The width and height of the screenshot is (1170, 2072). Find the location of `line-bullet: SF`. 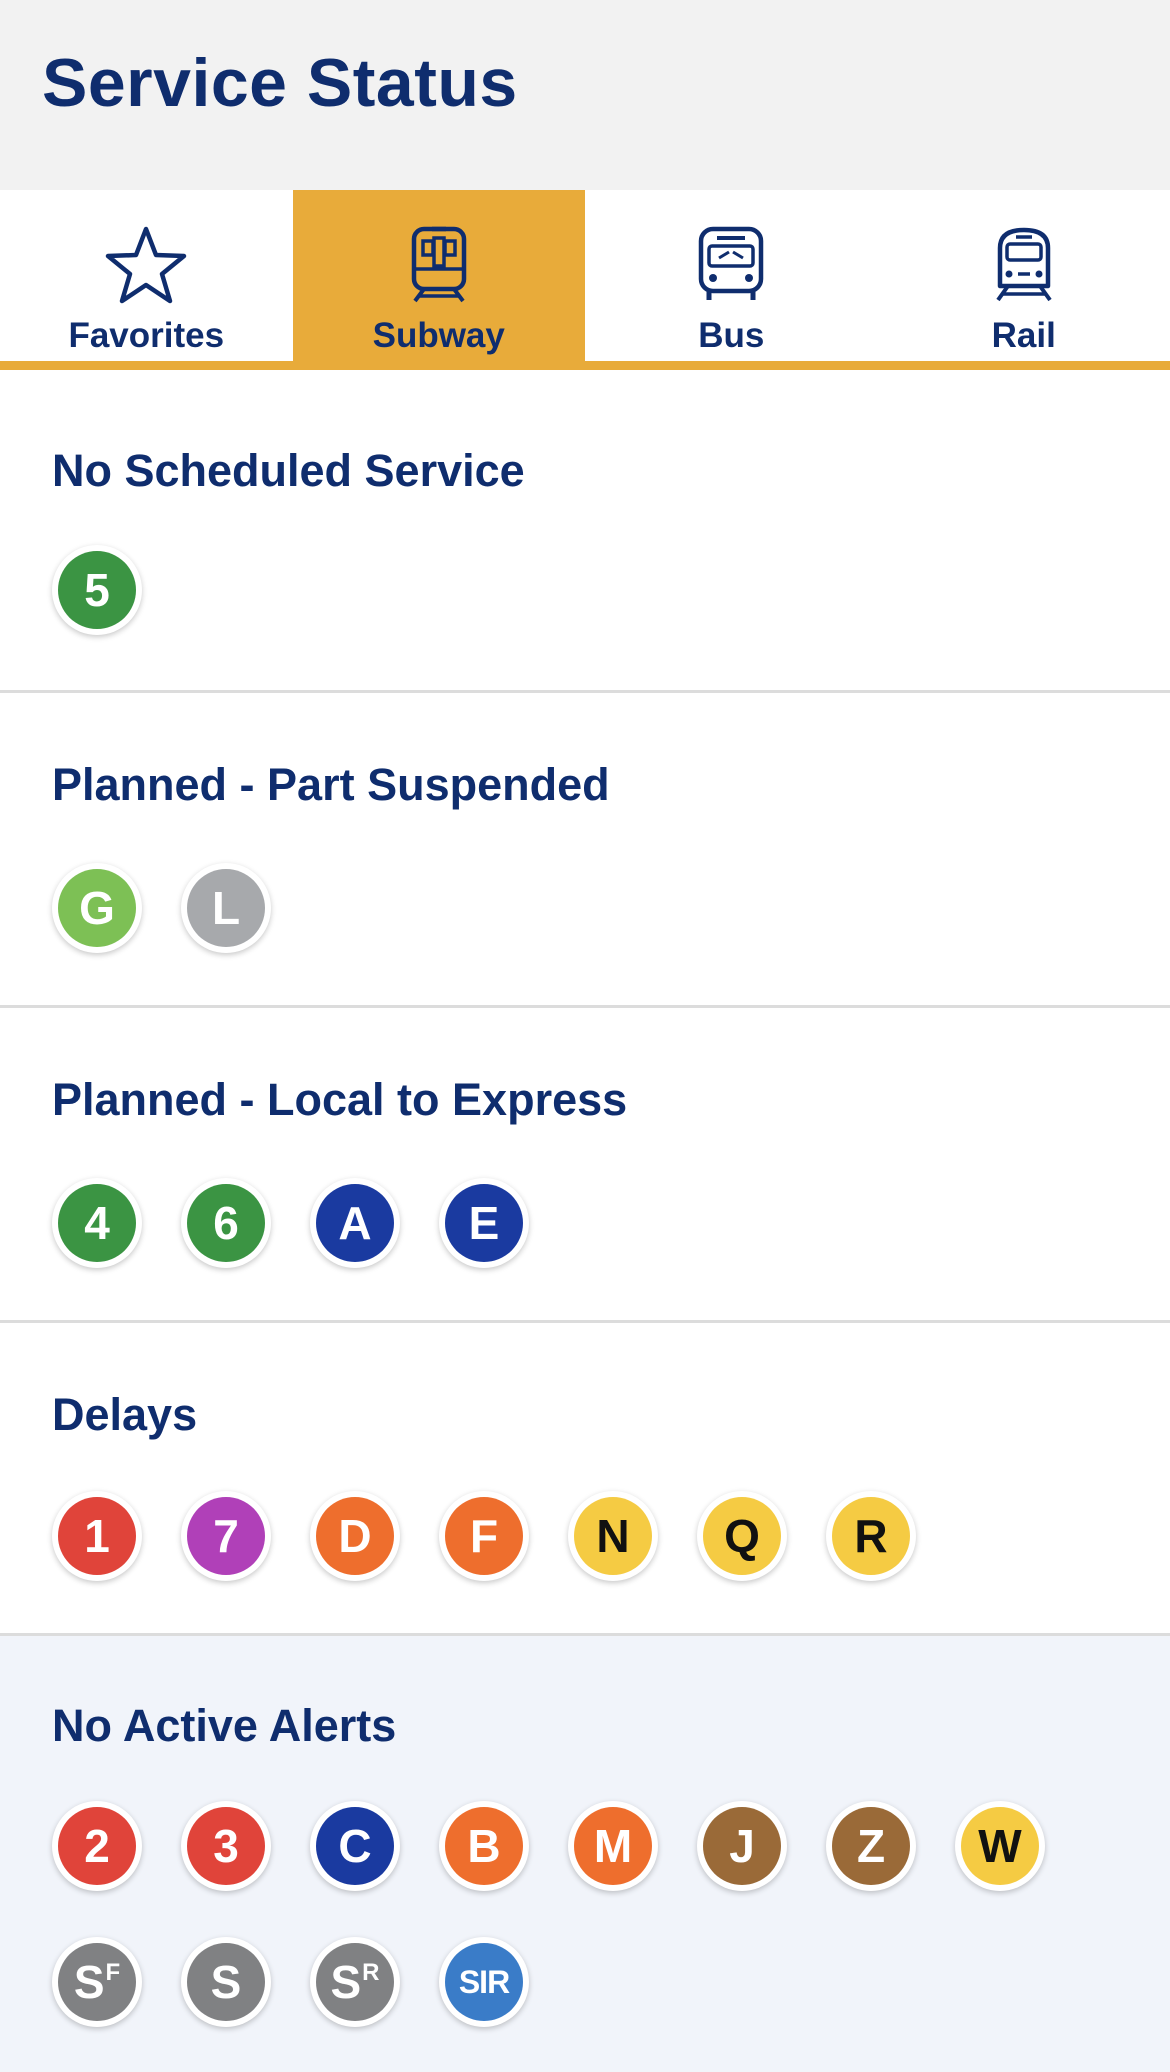

line-bullet: SF is located at coordinates (97, 1982).